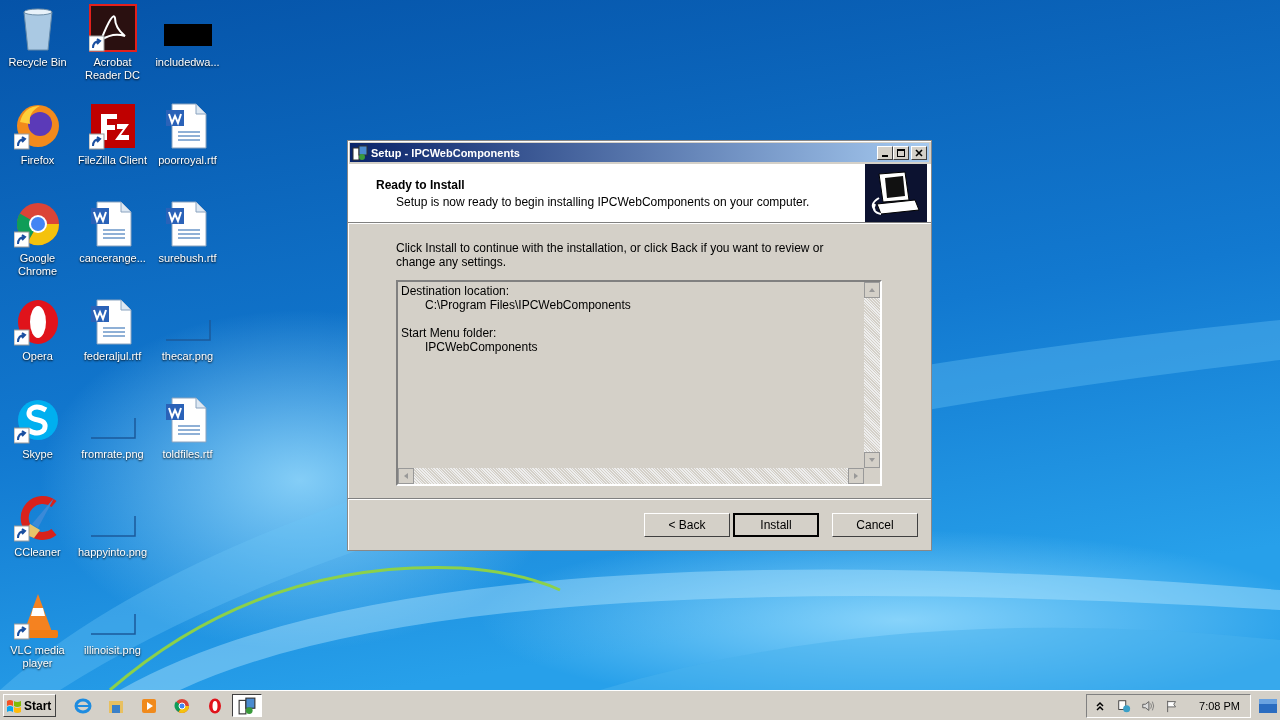 This screenshot has height=720, width=1280. I want to click on scroll-up-icon, so click(872, 290).